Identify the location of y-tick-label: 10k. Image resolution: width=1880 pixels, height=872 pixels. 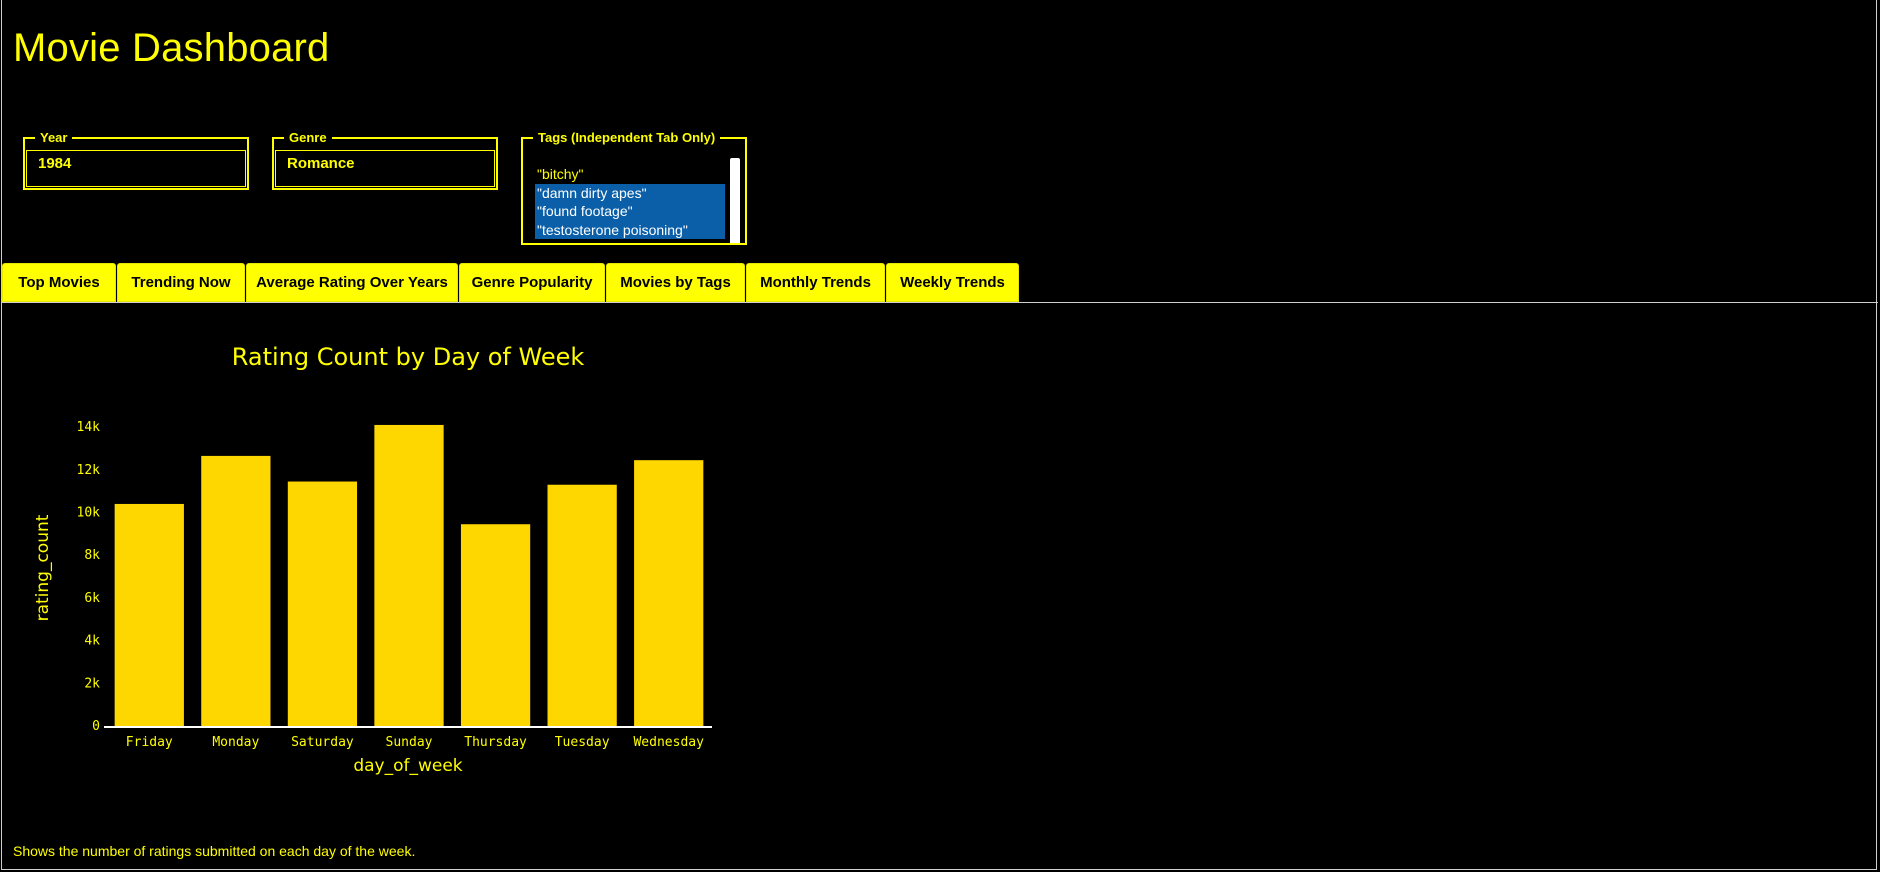
(89, 512).